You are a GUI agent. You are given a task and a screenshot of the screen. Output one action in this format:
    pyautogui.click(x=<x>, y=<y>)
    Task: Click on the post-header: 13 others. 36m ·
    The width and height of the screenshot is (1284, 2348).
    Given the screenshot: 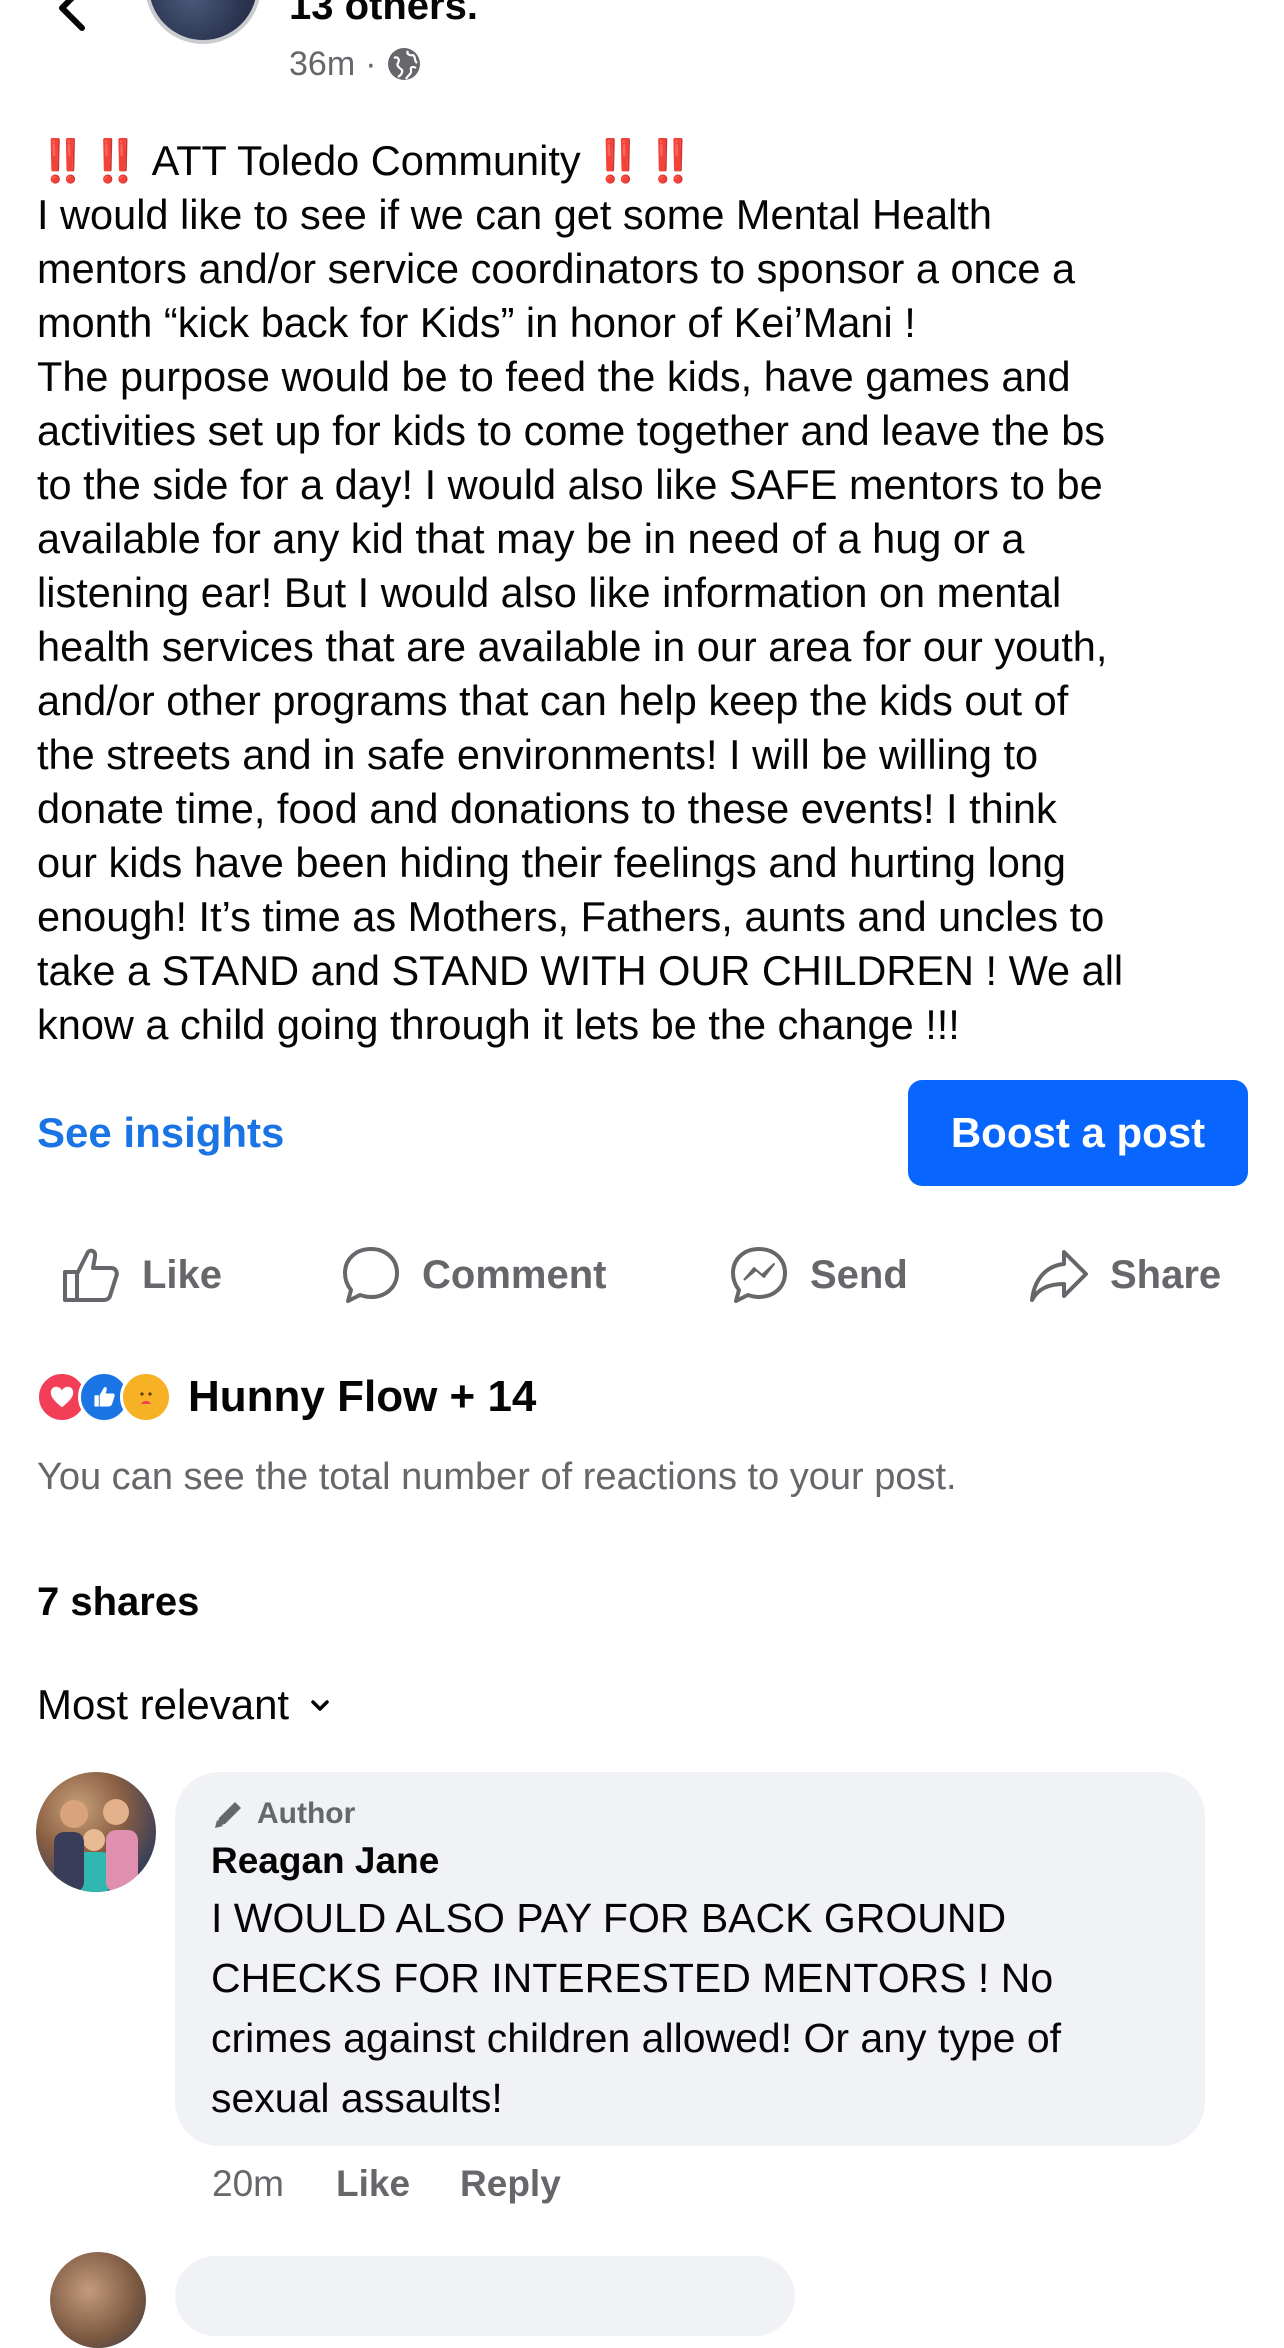 What is the action you would take?
    pyautogui.click(x=642, y=55)
    